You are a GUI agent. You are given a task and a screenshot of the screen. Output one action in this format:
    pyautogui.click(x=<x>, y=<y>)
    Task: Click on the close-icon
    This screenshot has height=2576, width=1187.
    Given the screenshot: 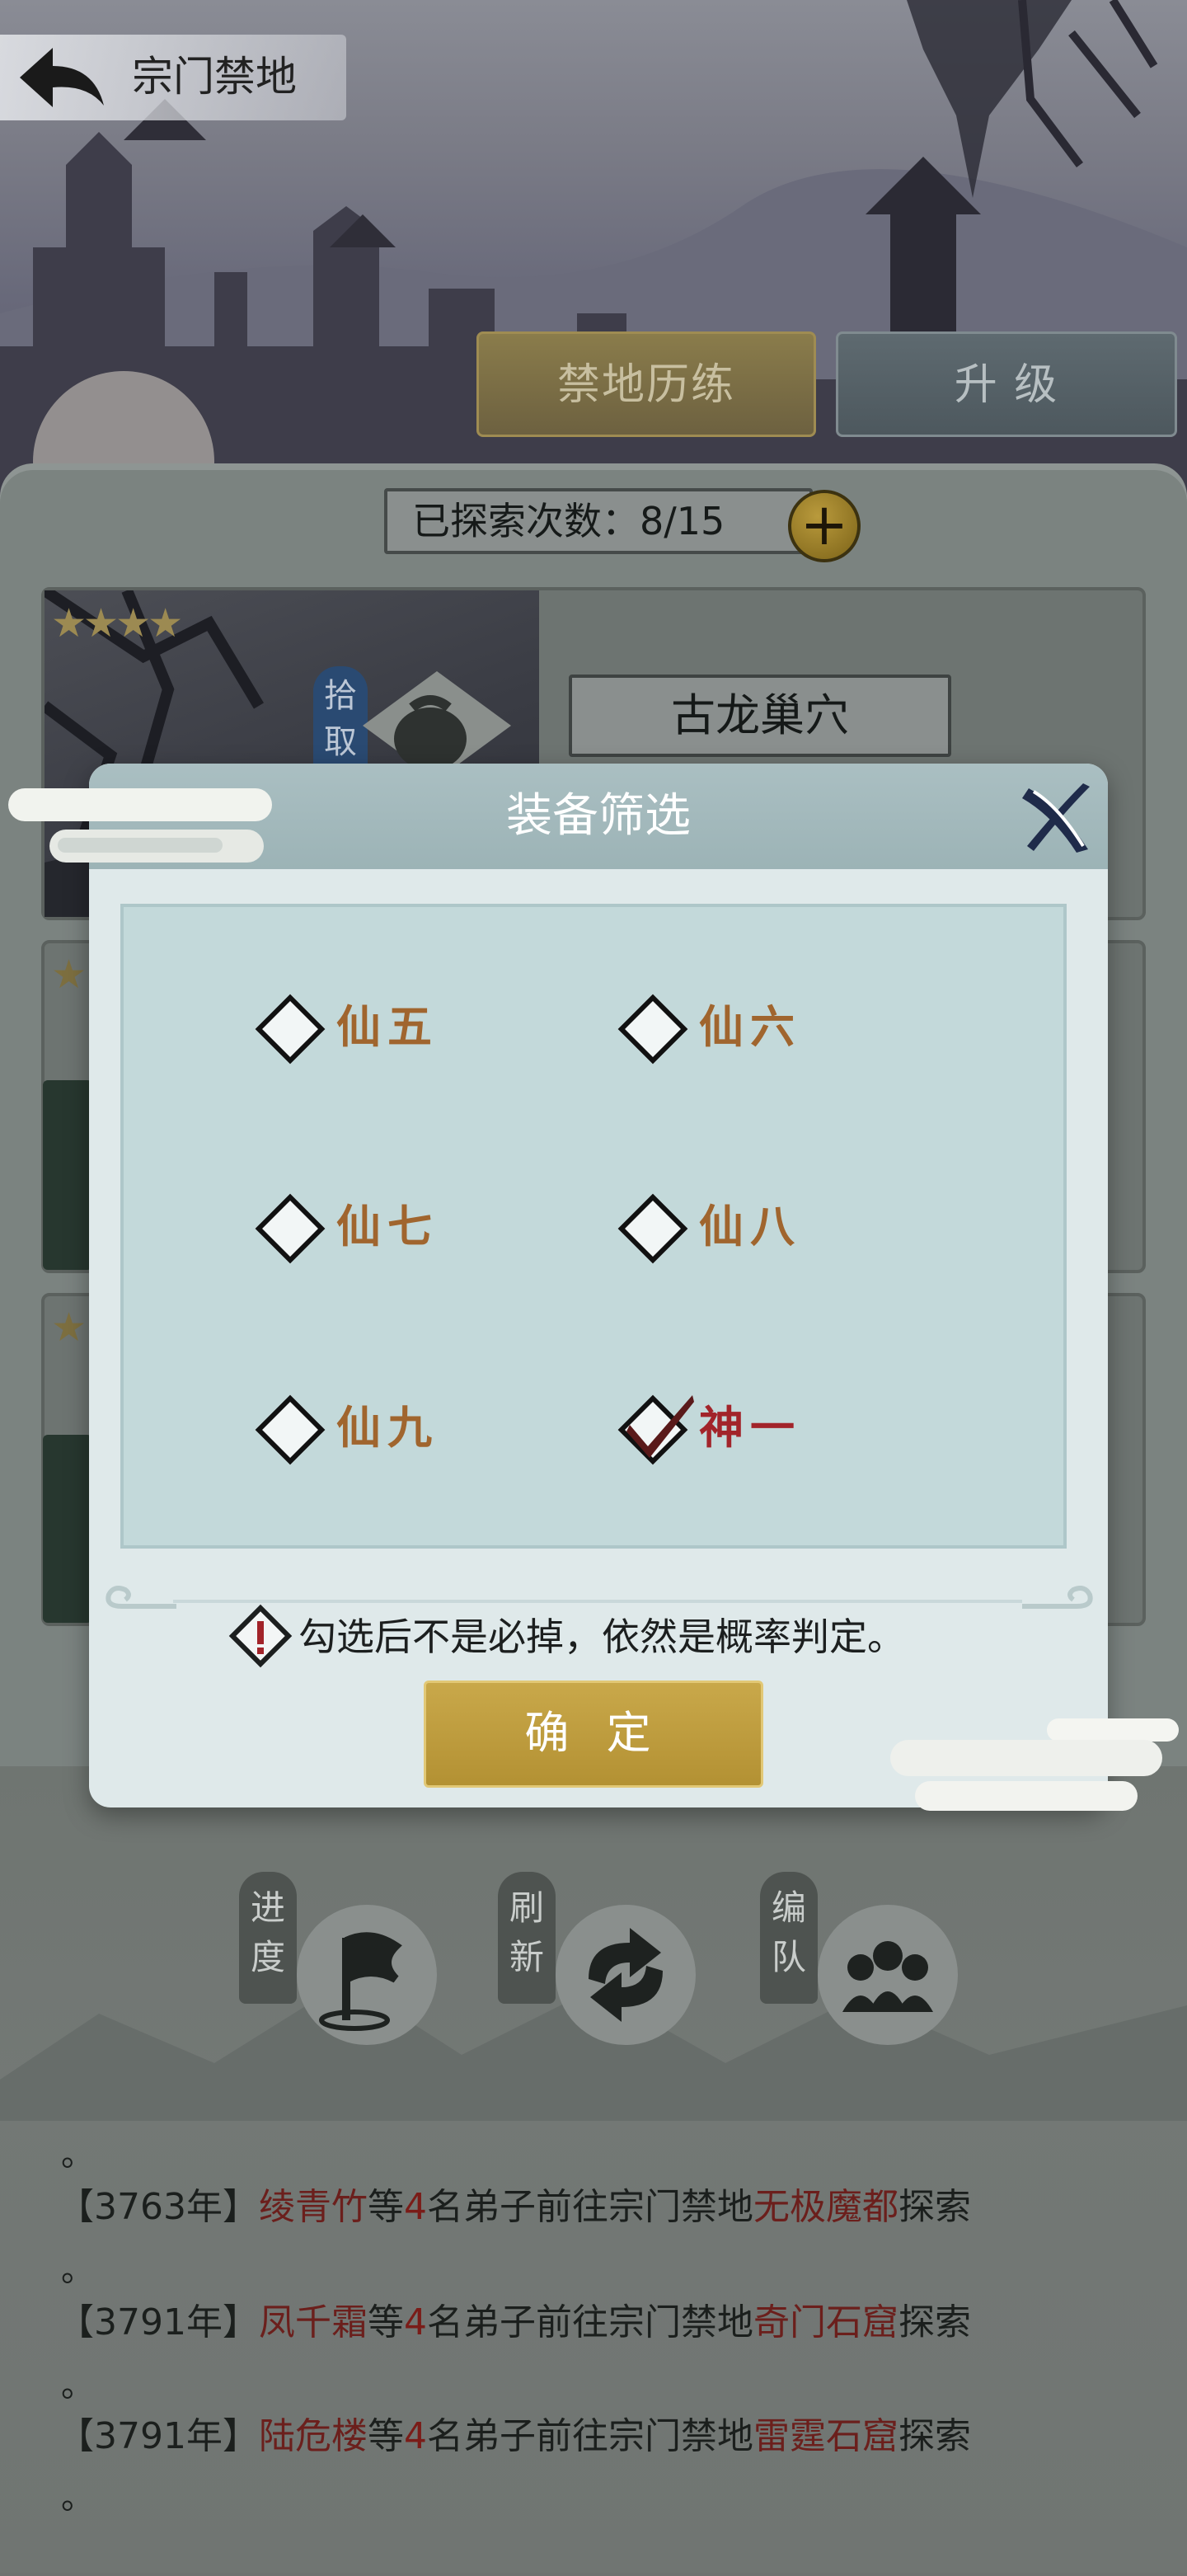 What is the action you would take?
    pyautogui.click(x=1056, y=818)
    